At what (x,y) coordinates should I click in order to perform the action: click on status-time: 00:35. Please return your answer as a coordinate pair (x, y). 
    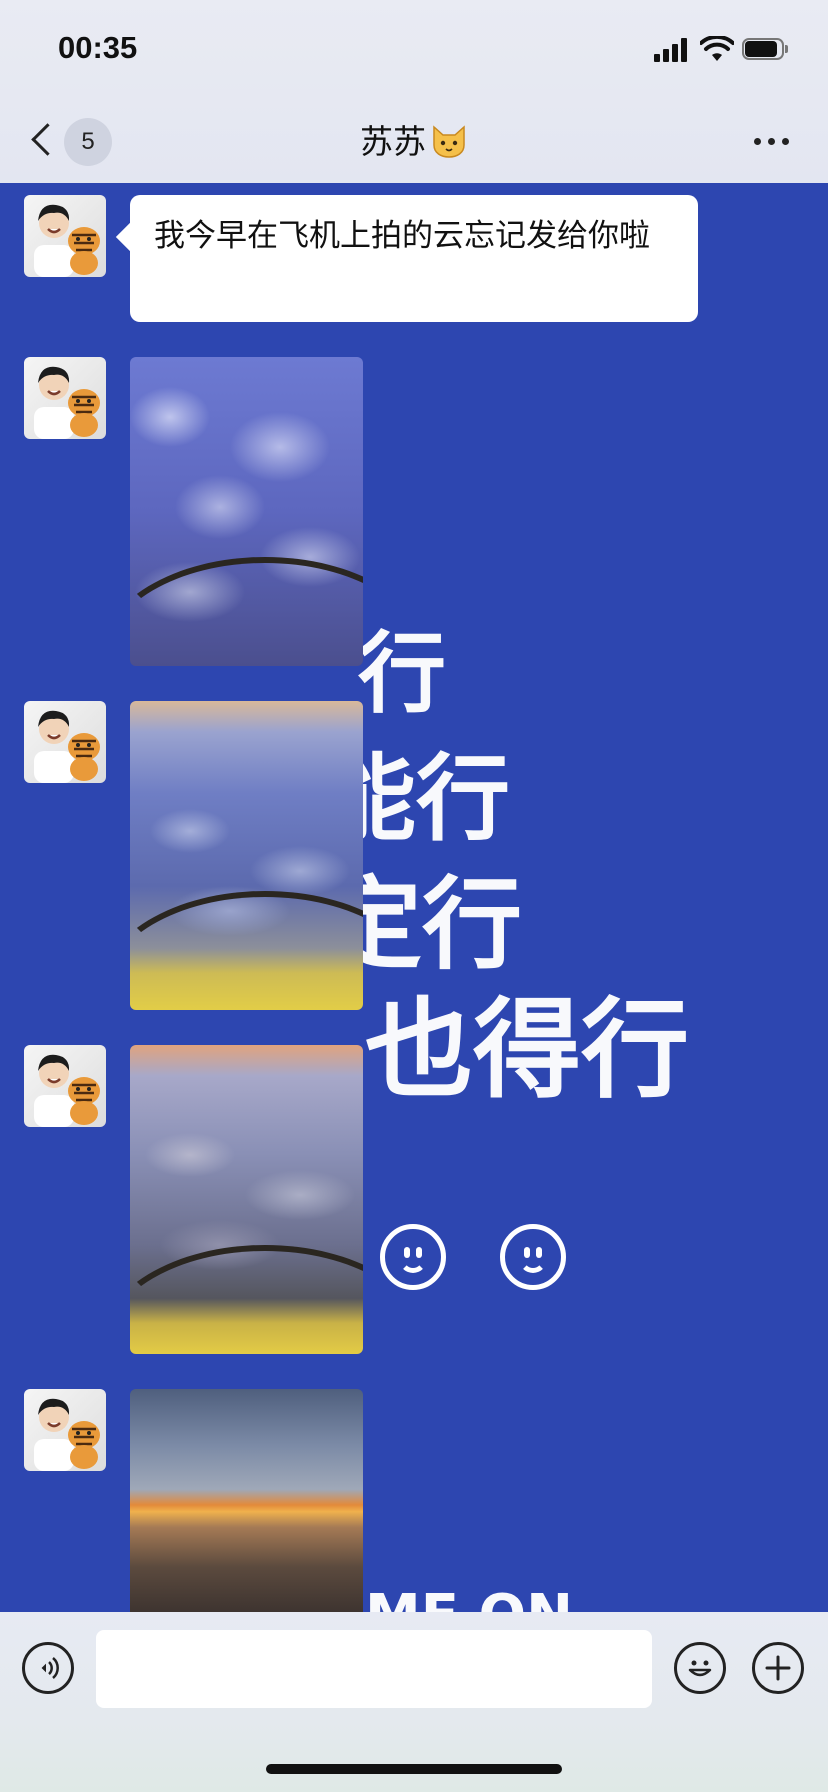
    Looking at the image, I should click on (98, 47).